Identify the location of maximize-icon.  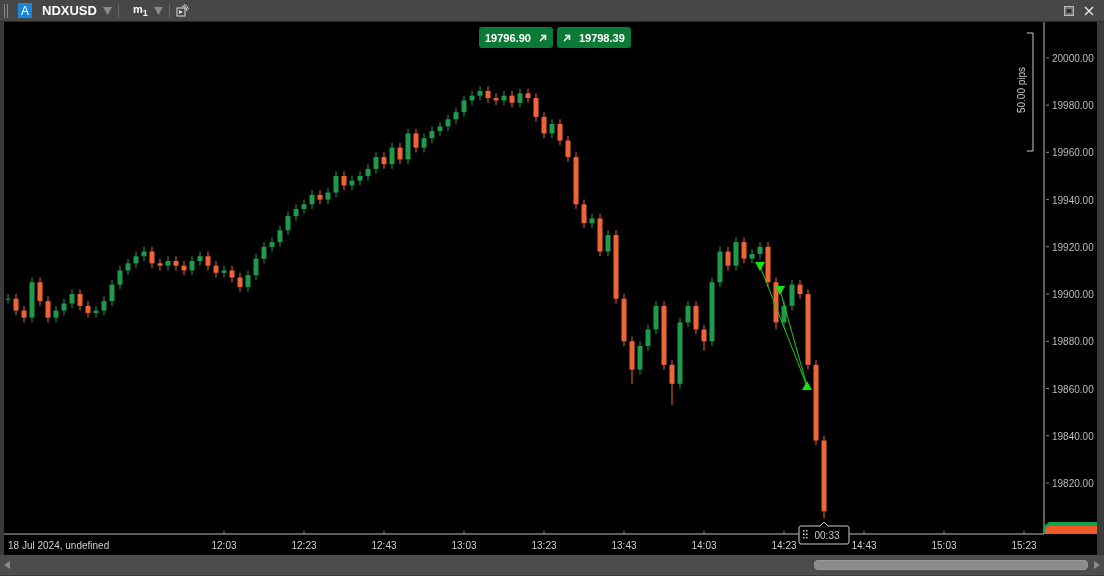
(1069, 10).